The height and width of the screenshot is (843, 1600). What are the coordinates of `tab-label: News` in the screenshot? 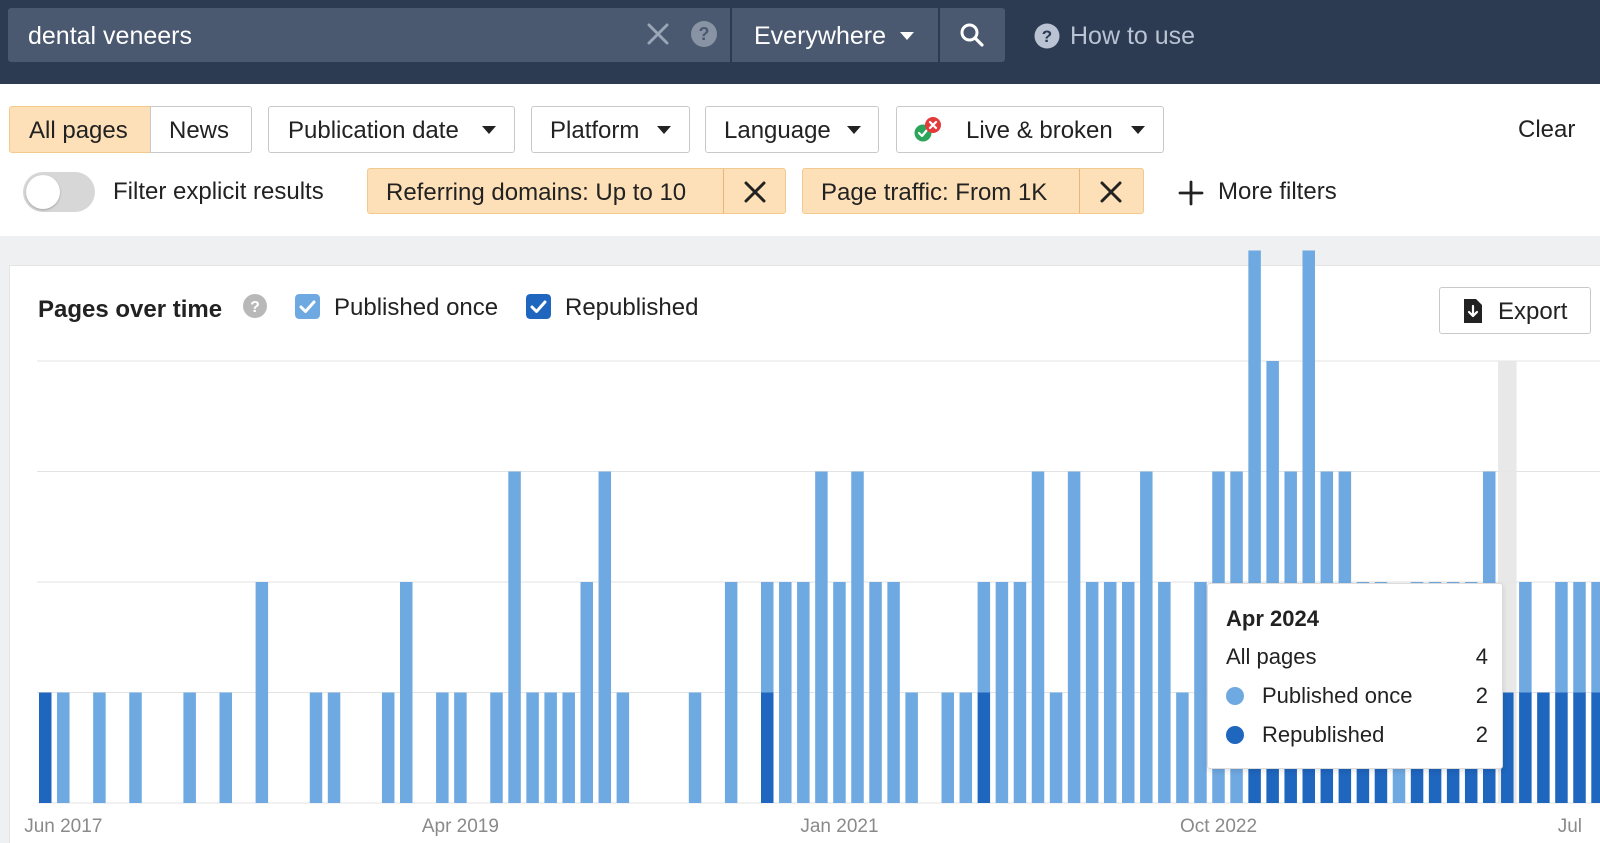 It's located at (199, 130).